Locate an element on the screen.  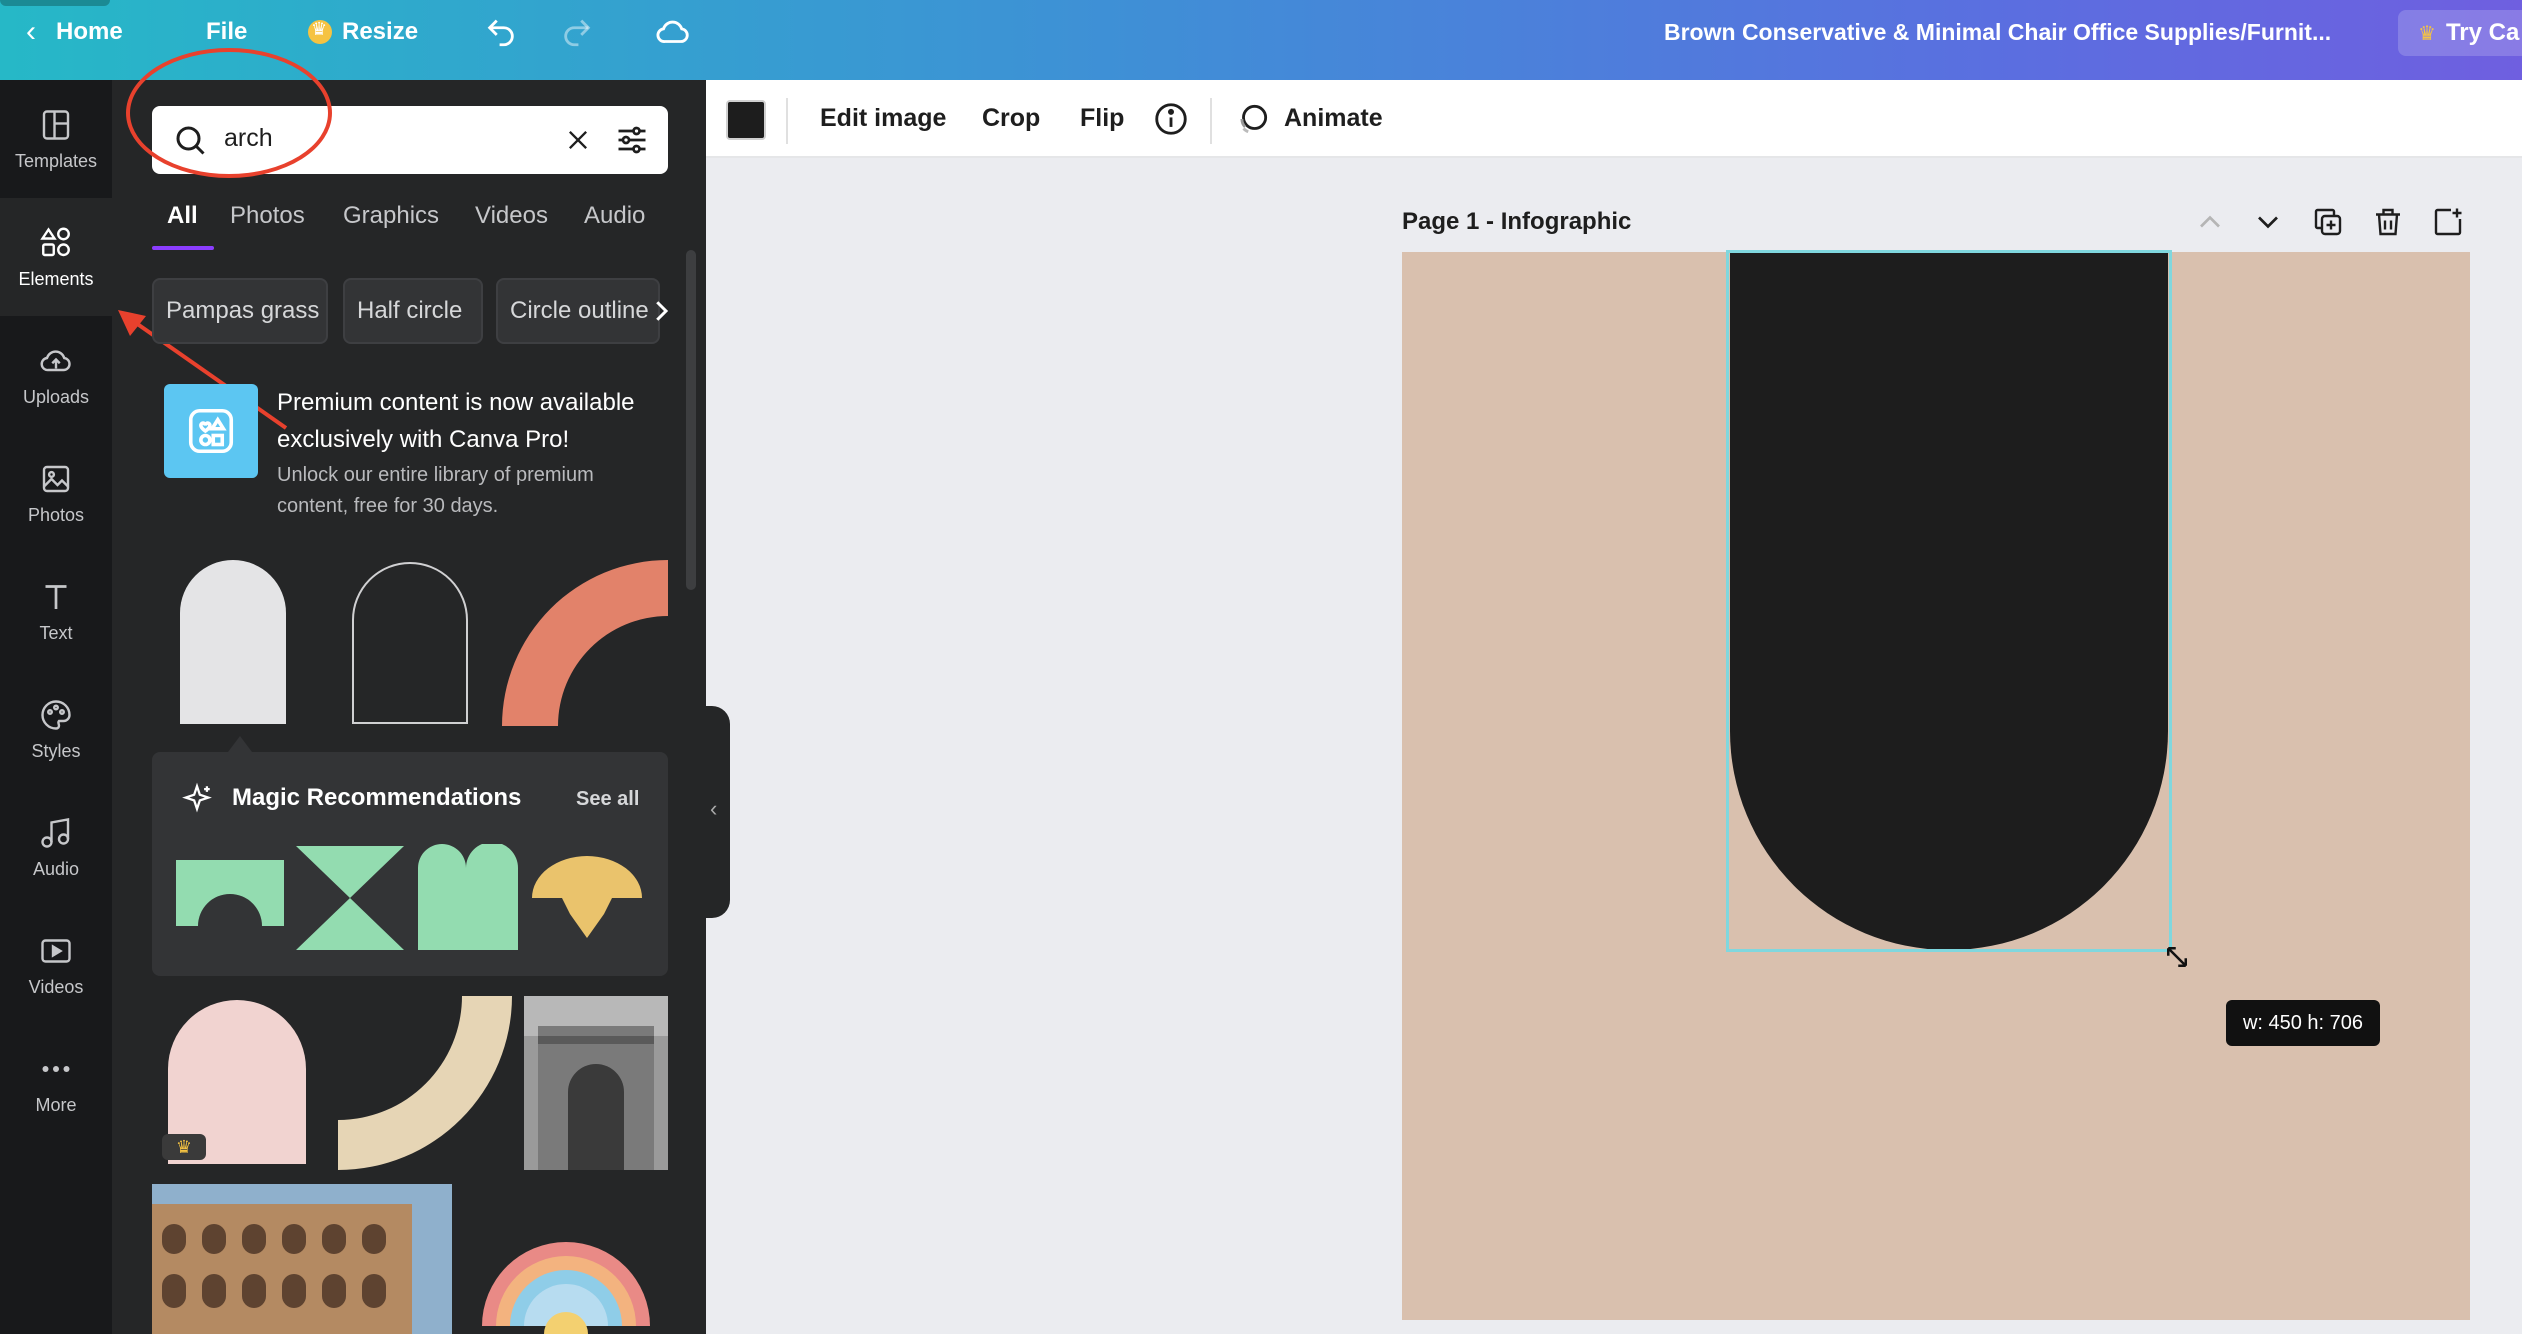
rail-label: Photos is located at coordinates (56, 514).